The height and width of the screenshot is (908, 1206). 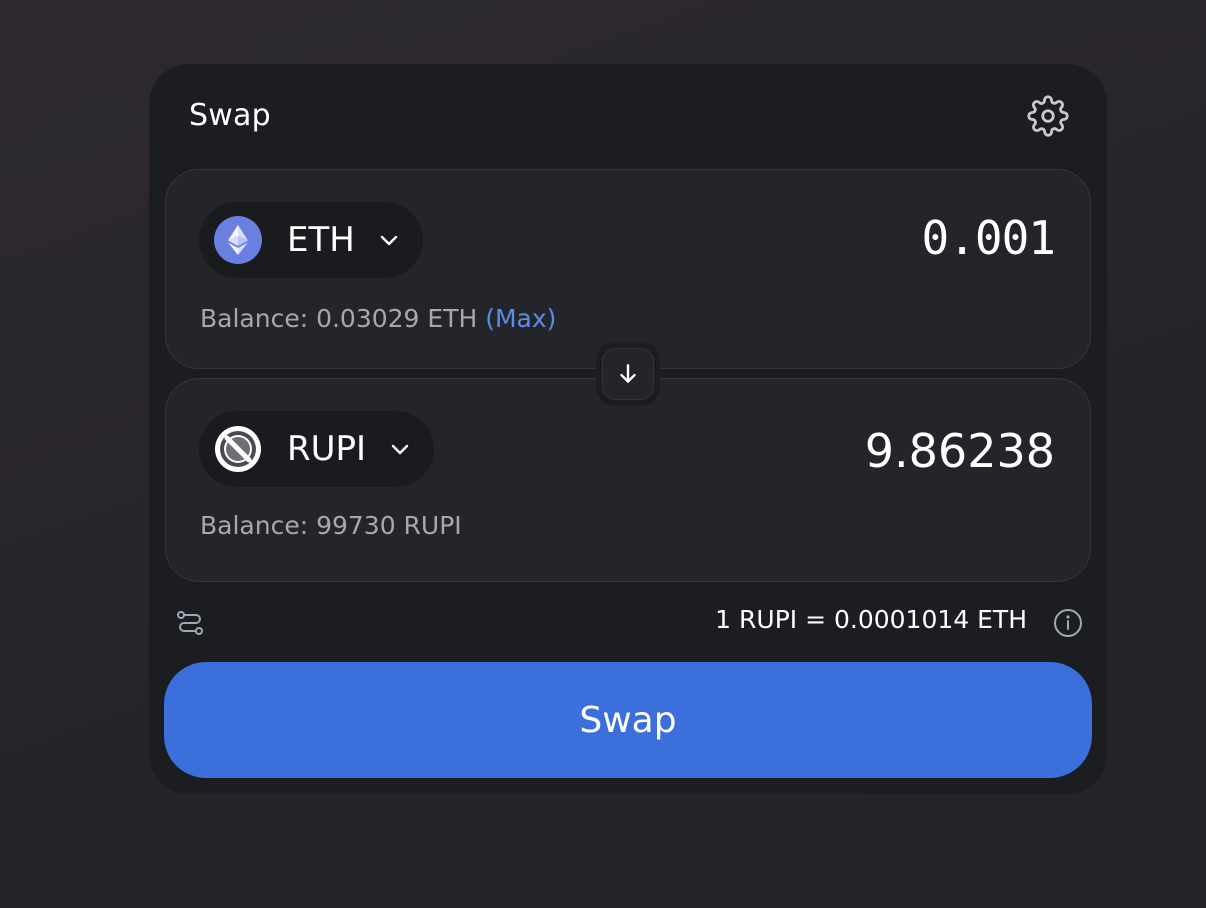 What do you see at coordinates (238, 240) in the screenshot?
I see `eth-logo-icon` at bounding box center [238, 240].